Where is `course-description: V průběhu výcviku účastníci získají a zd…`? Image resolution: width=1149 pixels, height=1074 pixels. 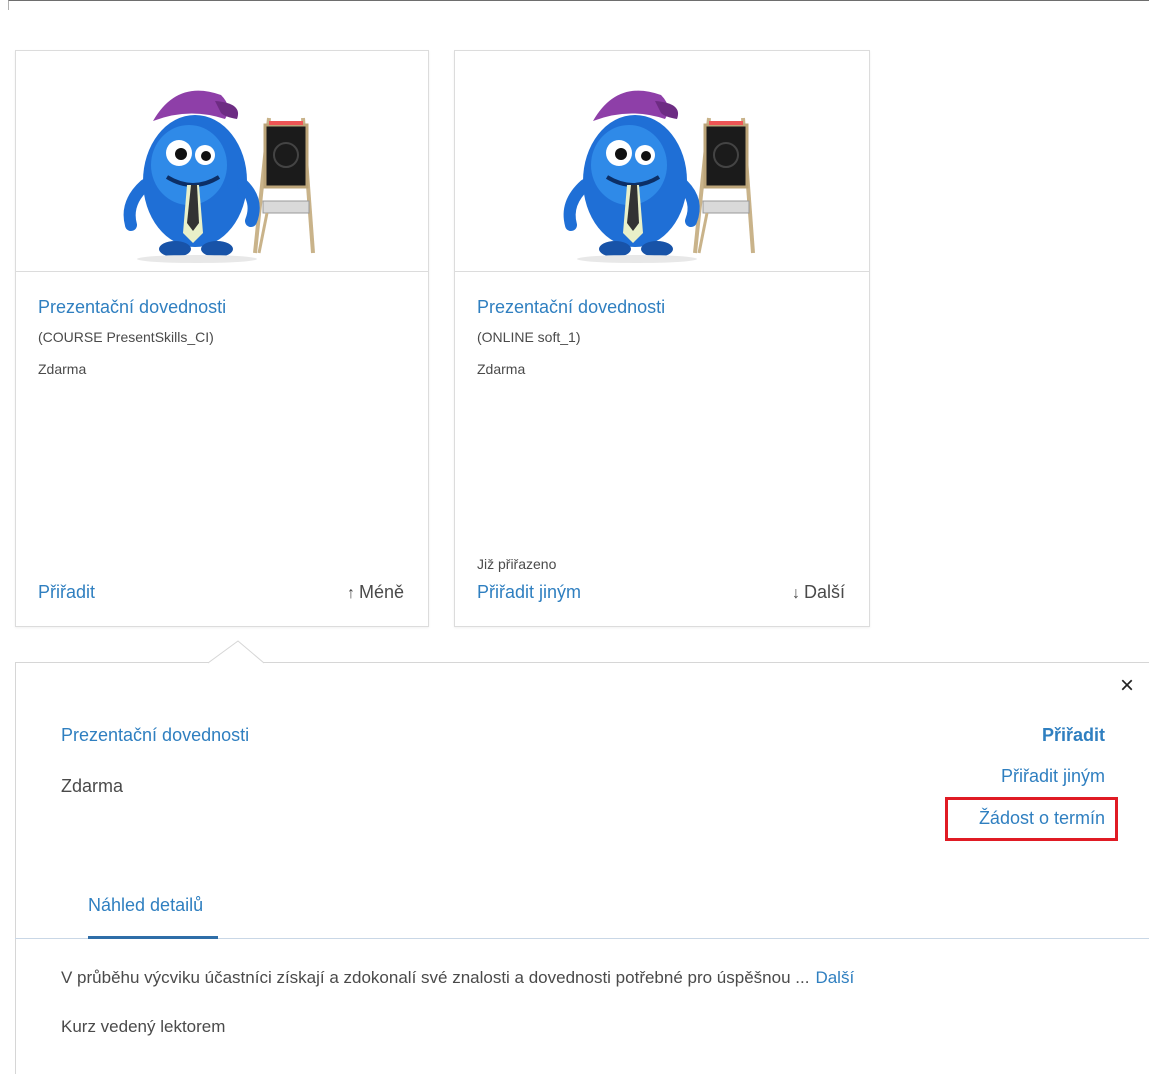 course-description: V průběhu výcviku účastníci získají a zd… is located at coordinates (457, 978).